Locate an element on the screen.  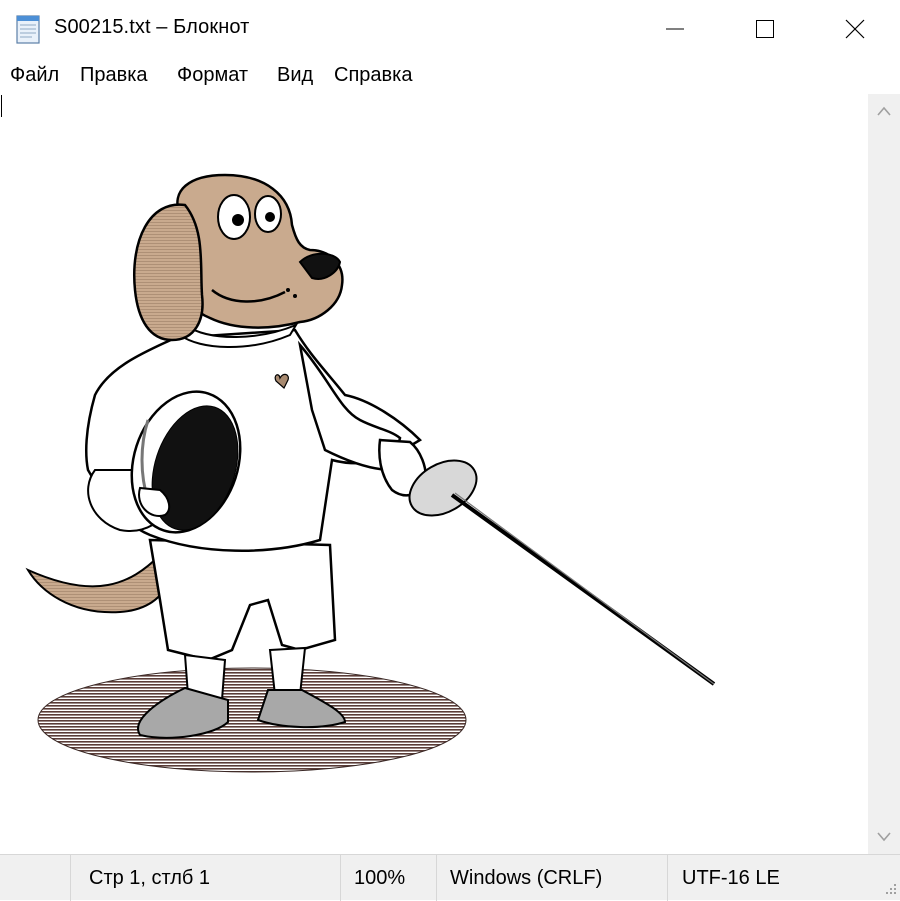
status-line-endings: Windows (CRLF) is located at coordinates (526, 878).